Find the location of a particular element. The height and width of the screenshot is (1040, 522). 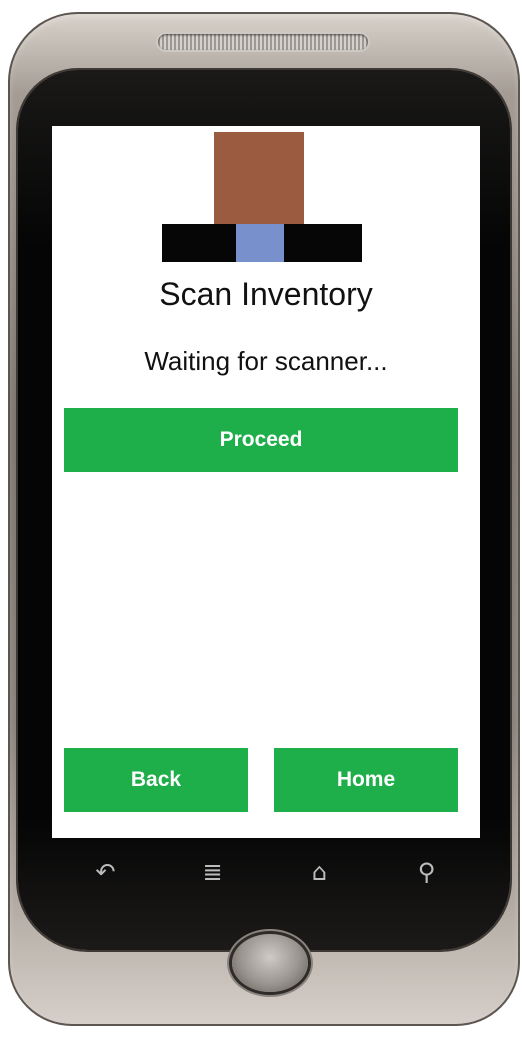

earpiece-speaker is located at coordinates (263, 42).